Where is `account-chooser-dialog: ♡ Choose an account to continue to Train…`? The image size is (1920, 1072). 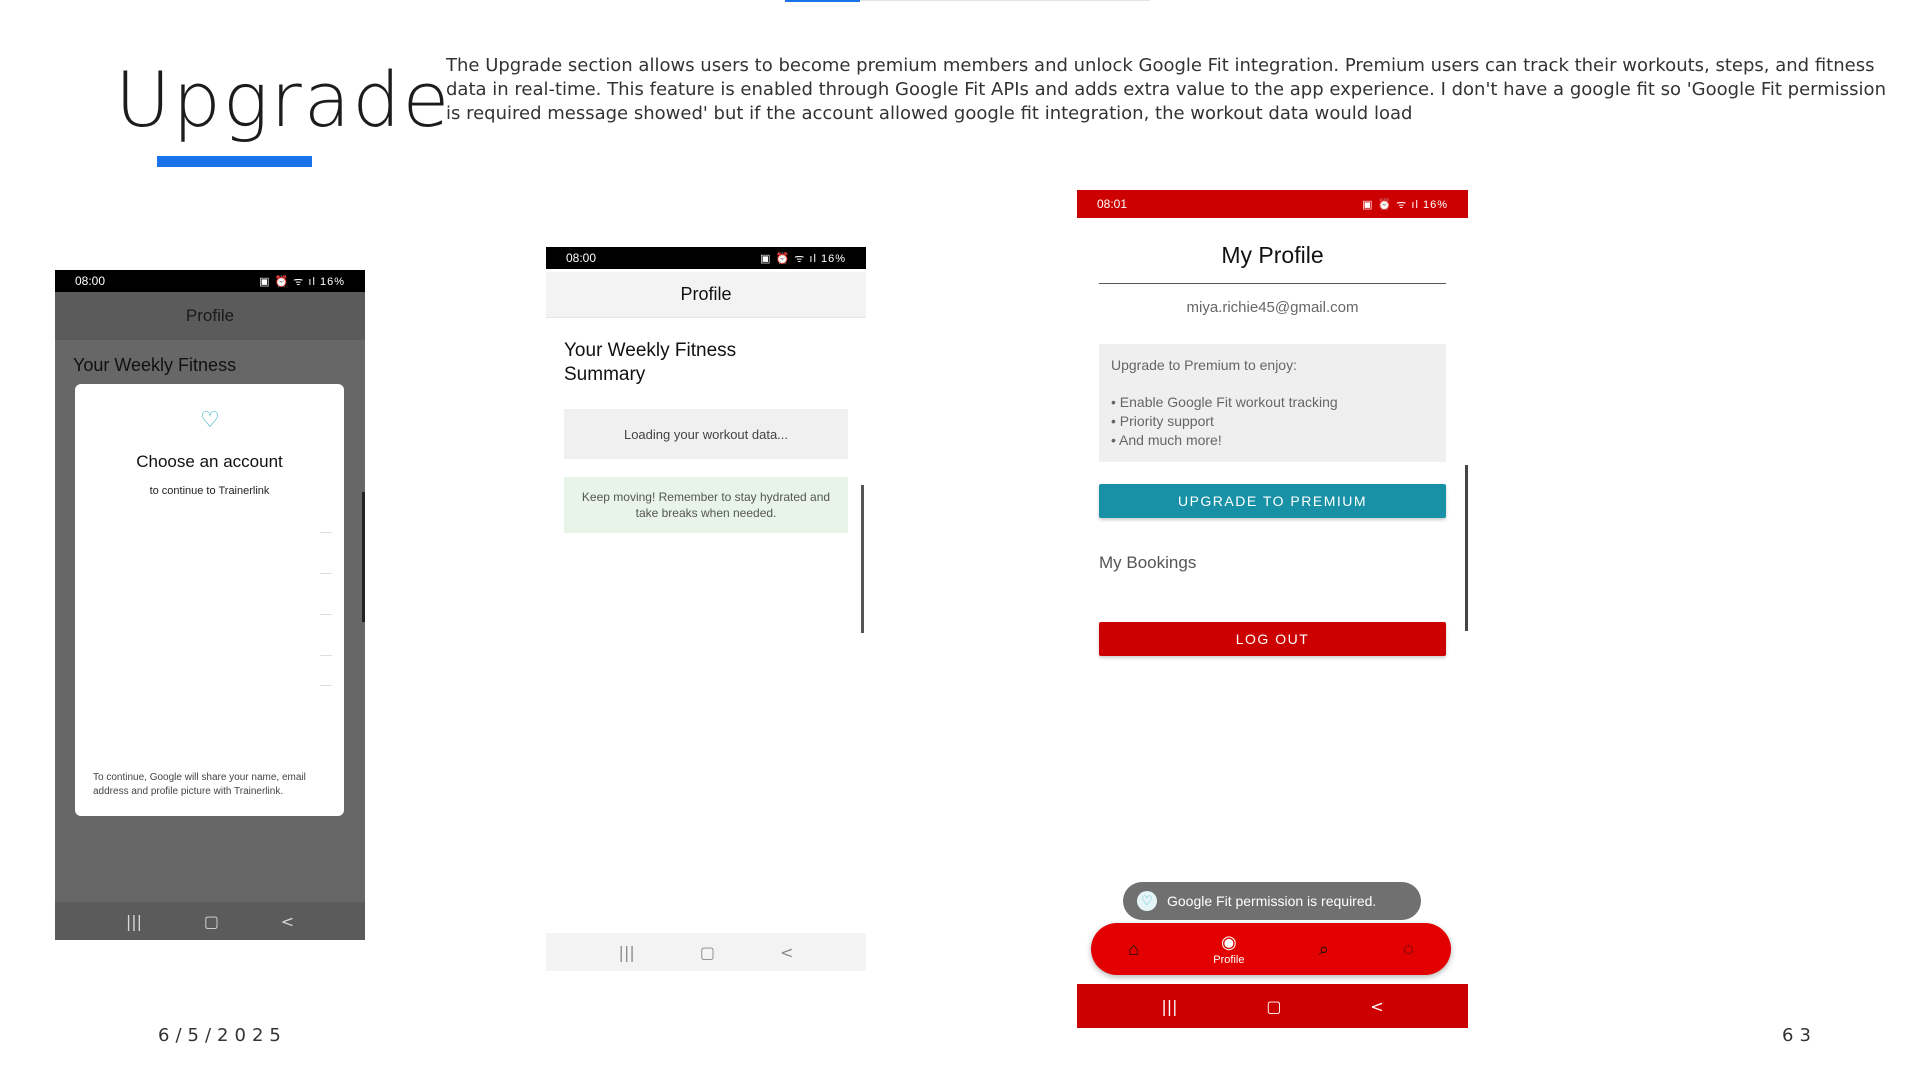 account-chooser-dialog: ♡ Choose an account to continue to Train… is located at coordinates (209, 600).